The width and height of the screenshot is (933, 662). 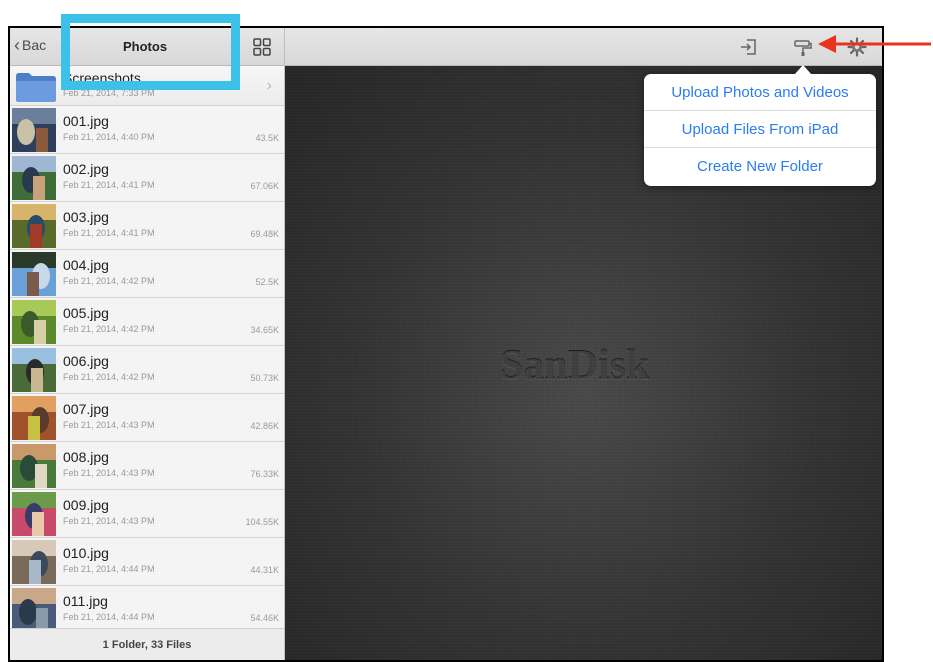 What do you see at coordinates (264, 426) in the screenshot?
I see `file-size: 42.86K` at bounding box center [264, 426].